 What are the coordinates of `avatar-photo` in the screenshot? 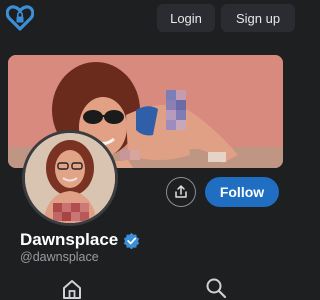 It's located at (70, 178).